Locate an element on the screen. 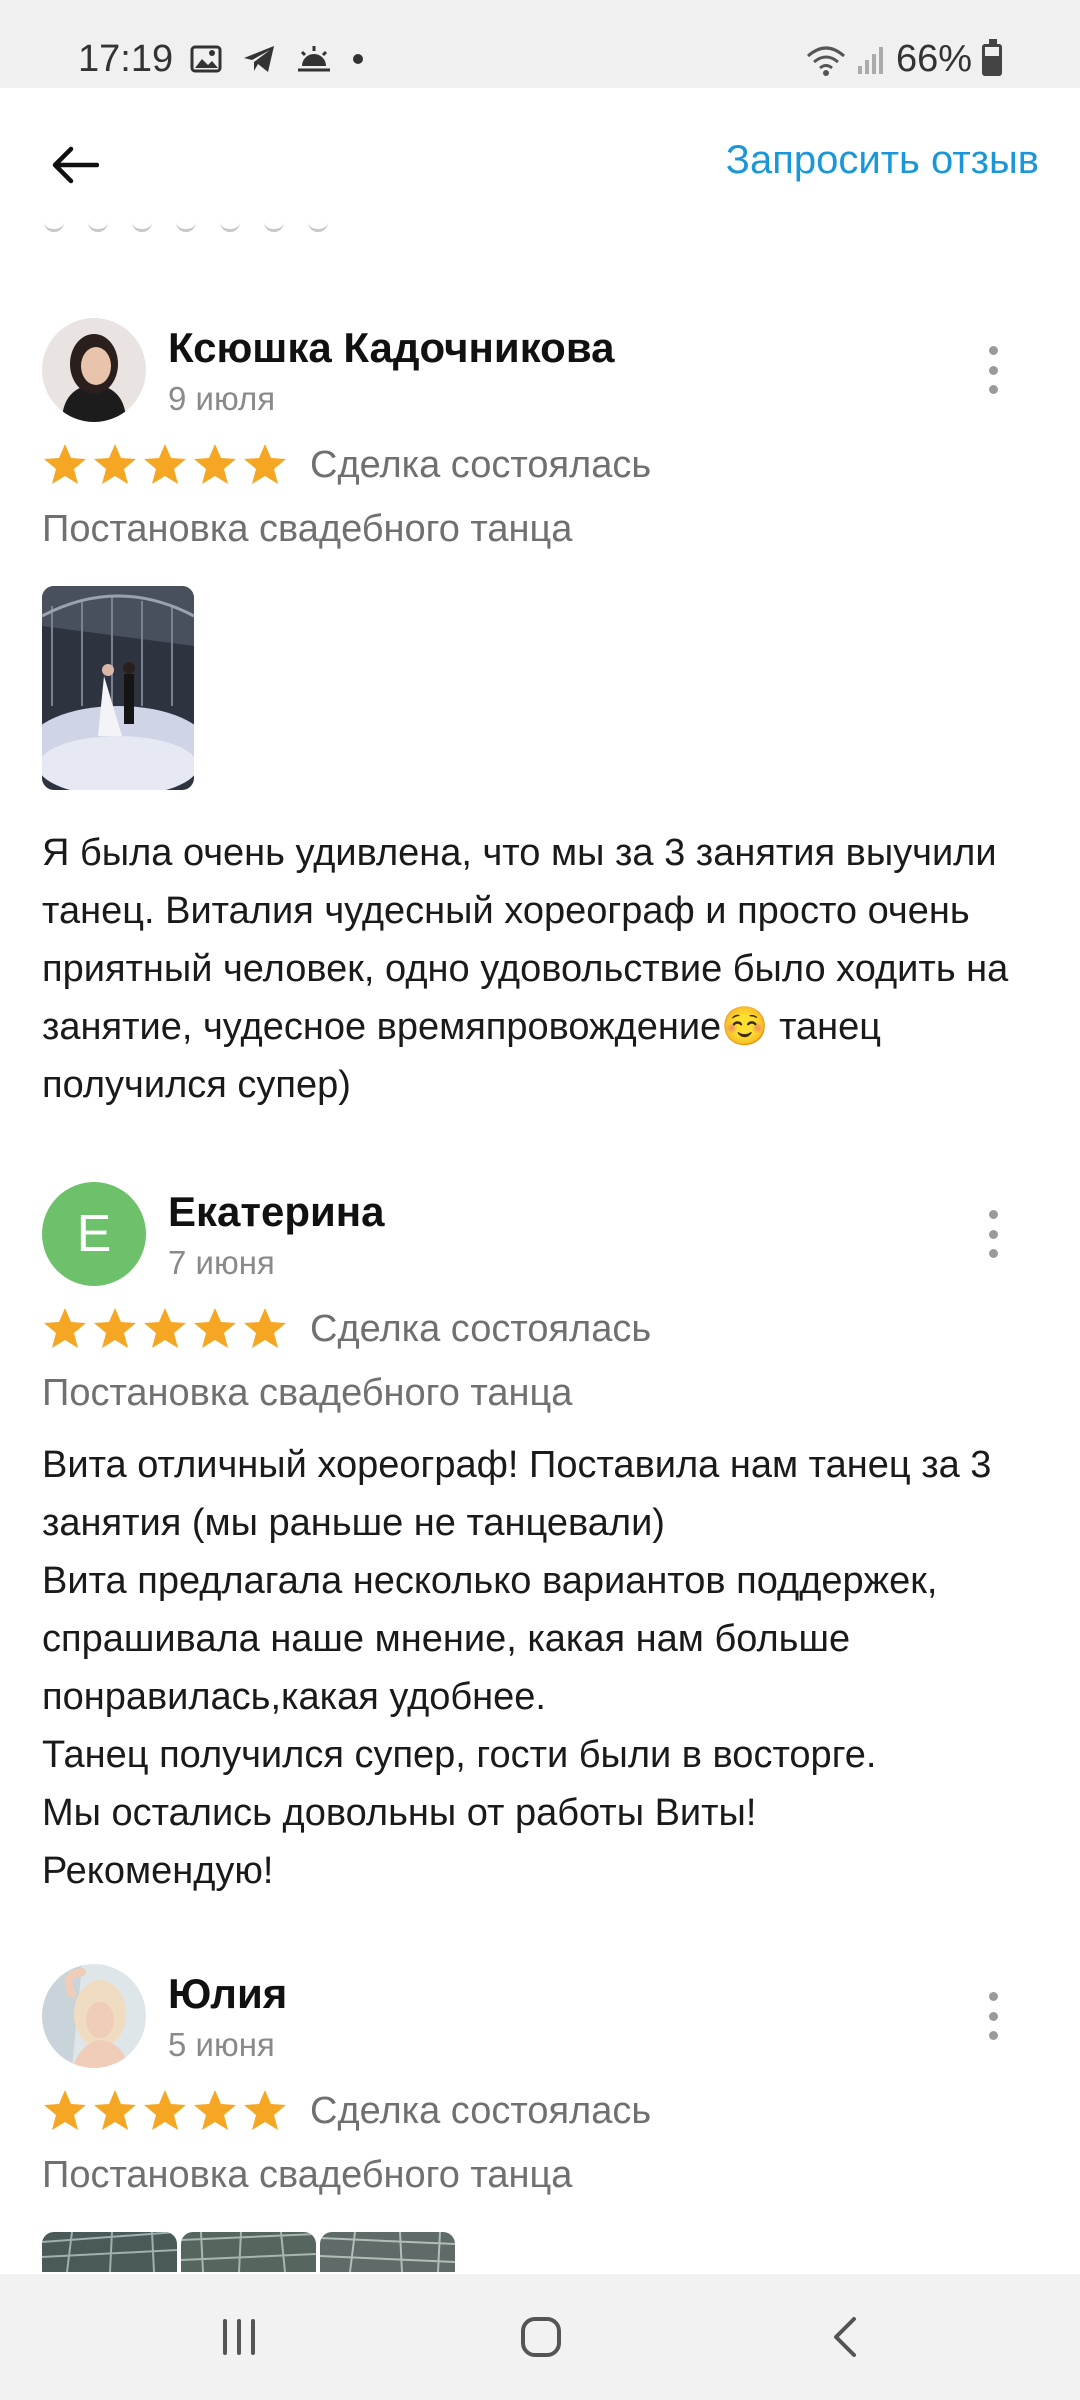  battery-icon is located at coordinates (992, 57).